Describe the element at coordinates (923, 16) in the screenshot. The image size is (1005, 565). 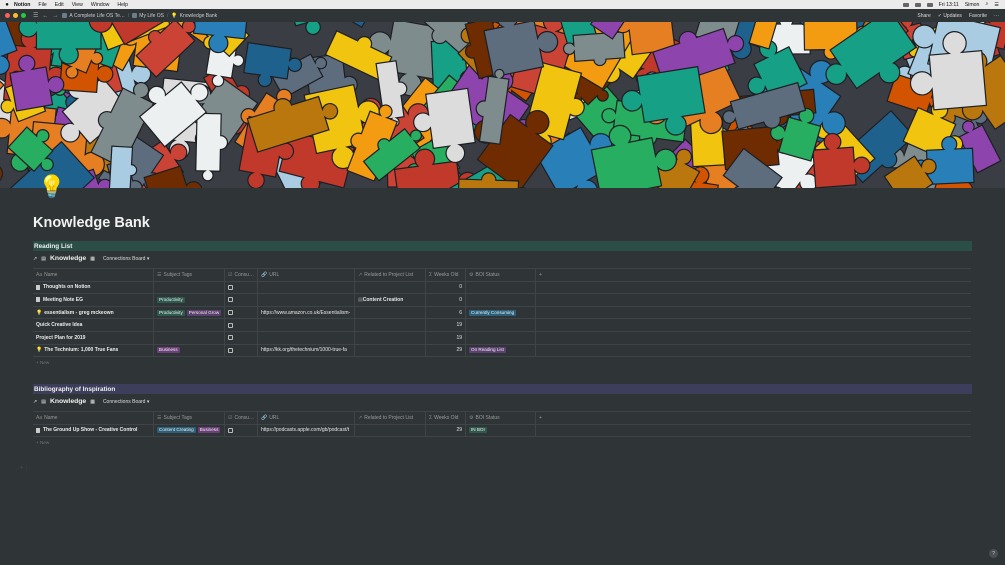
I see `share-button: Share` at that location.